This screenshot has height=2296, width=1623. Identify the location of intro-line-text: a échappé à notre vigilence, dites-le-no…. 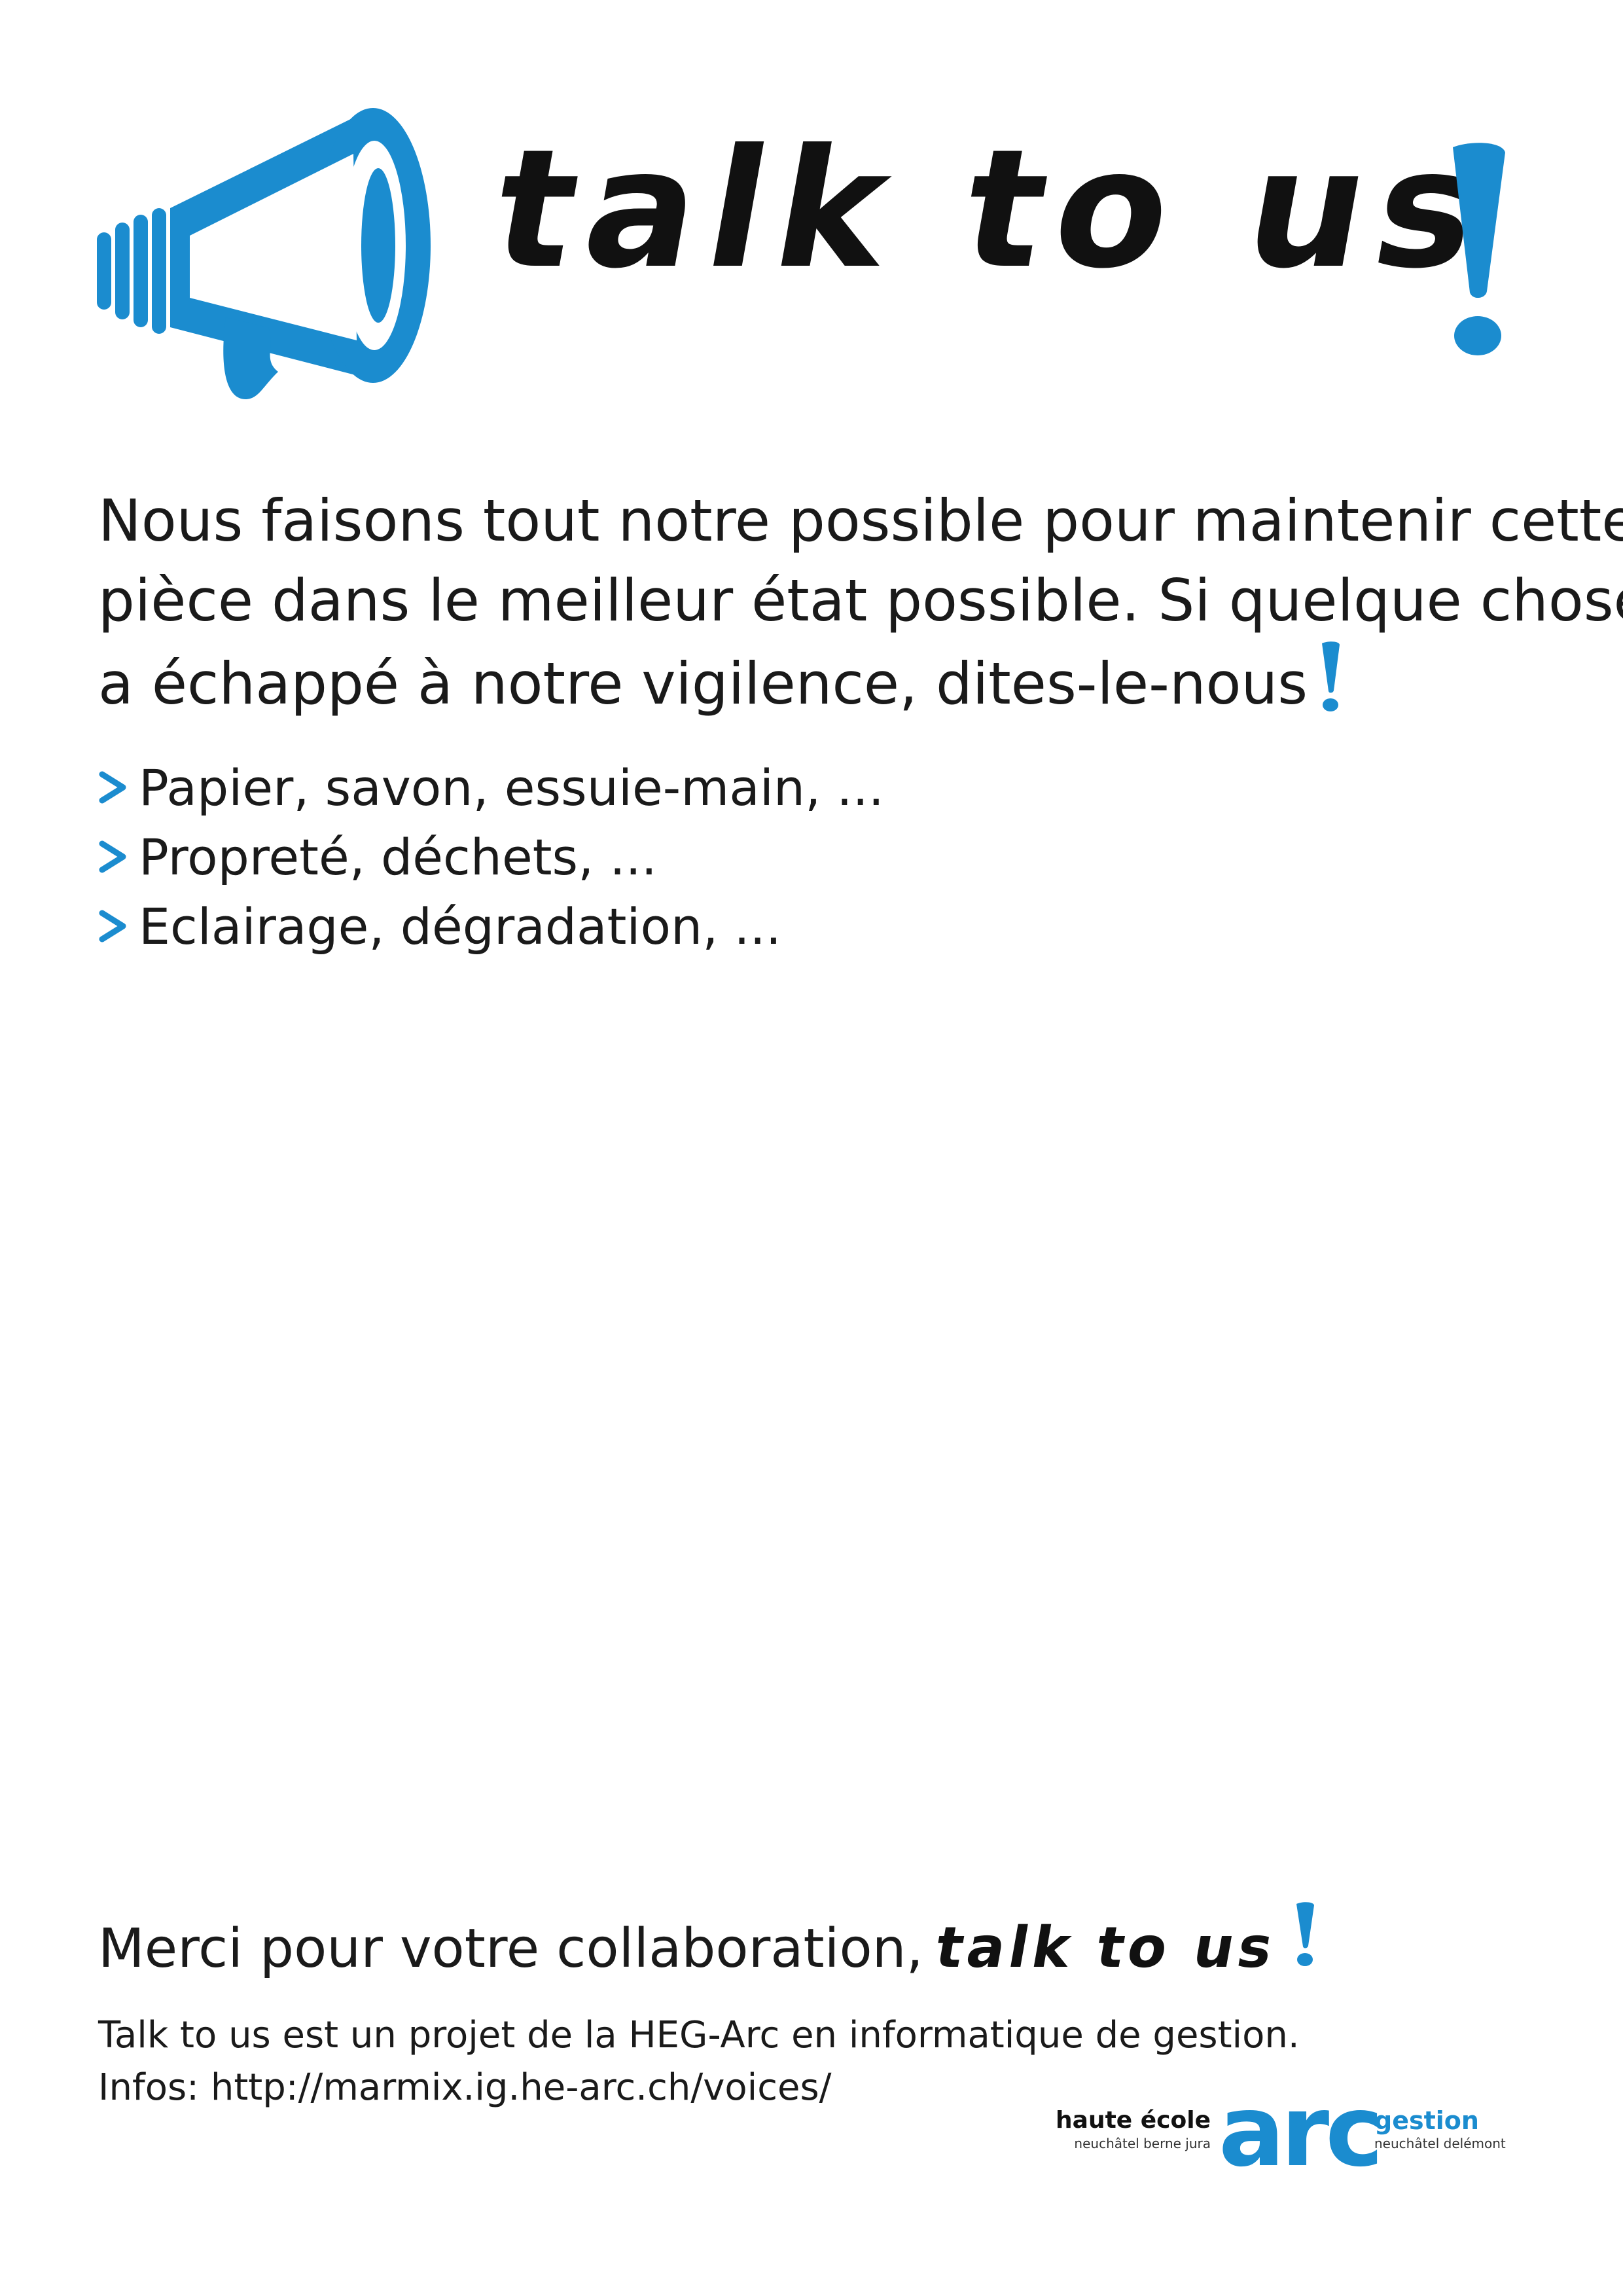
(703, 683).